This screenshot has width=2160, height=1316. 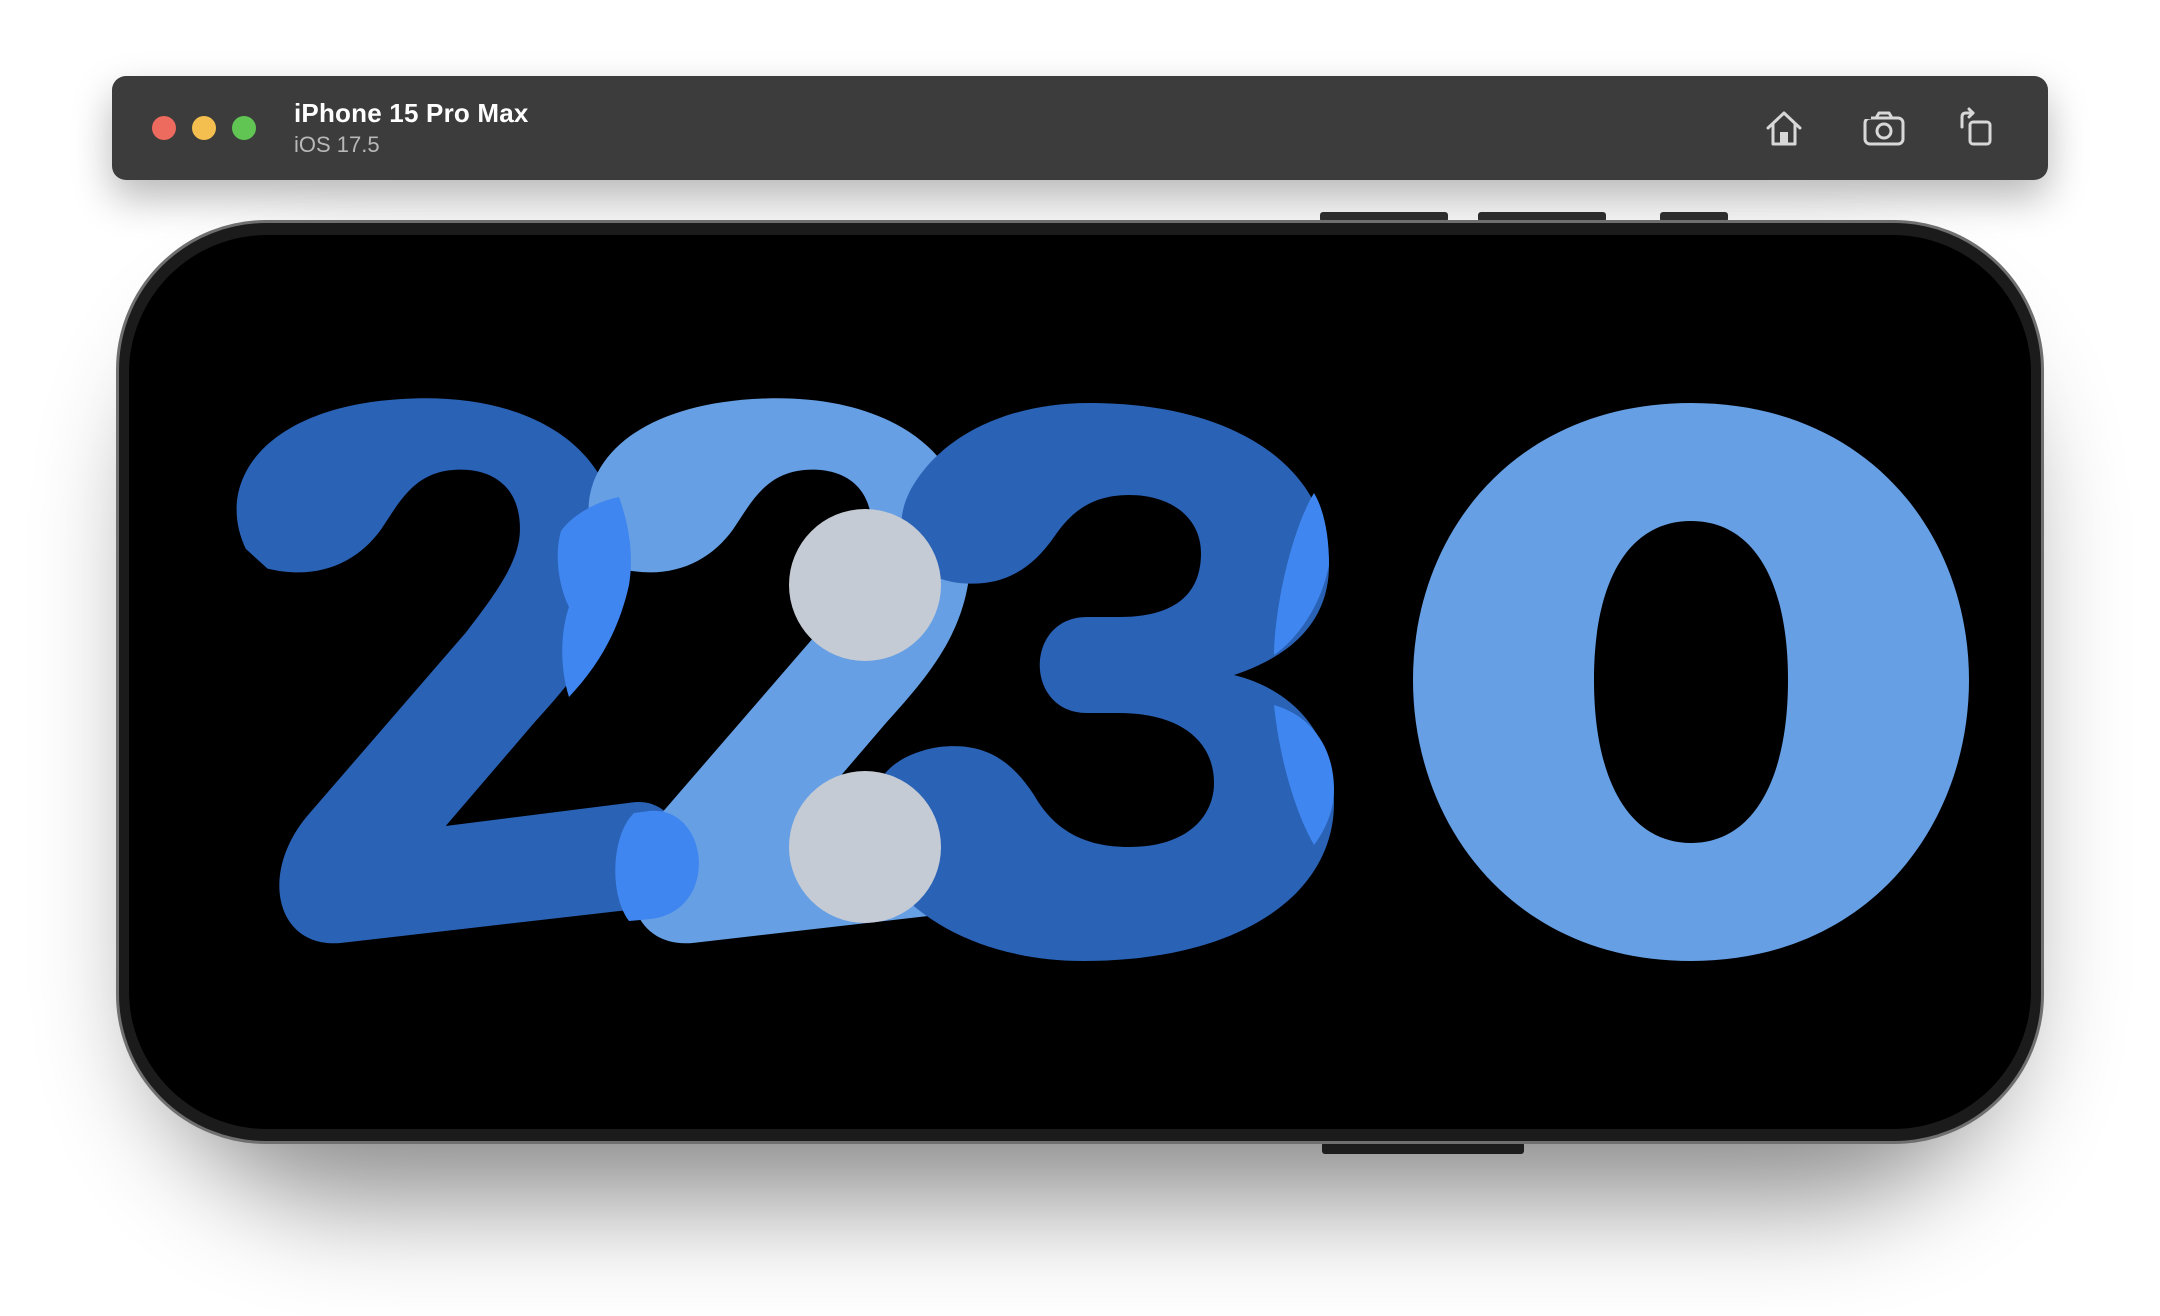 What do you see at coordinates (865, 847) in the screenshot?
I see `colon-dot-bottom` at bounding box center [865, 847].